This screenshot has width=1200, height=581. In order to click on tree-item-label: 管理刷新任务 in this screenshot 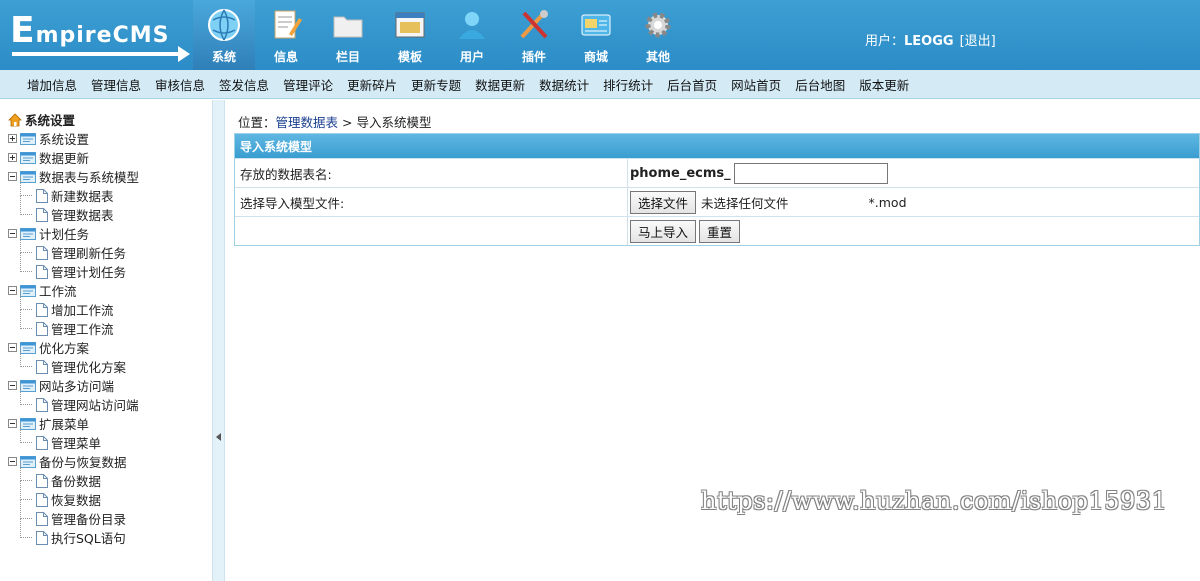, I will do `click(89, 253)`.